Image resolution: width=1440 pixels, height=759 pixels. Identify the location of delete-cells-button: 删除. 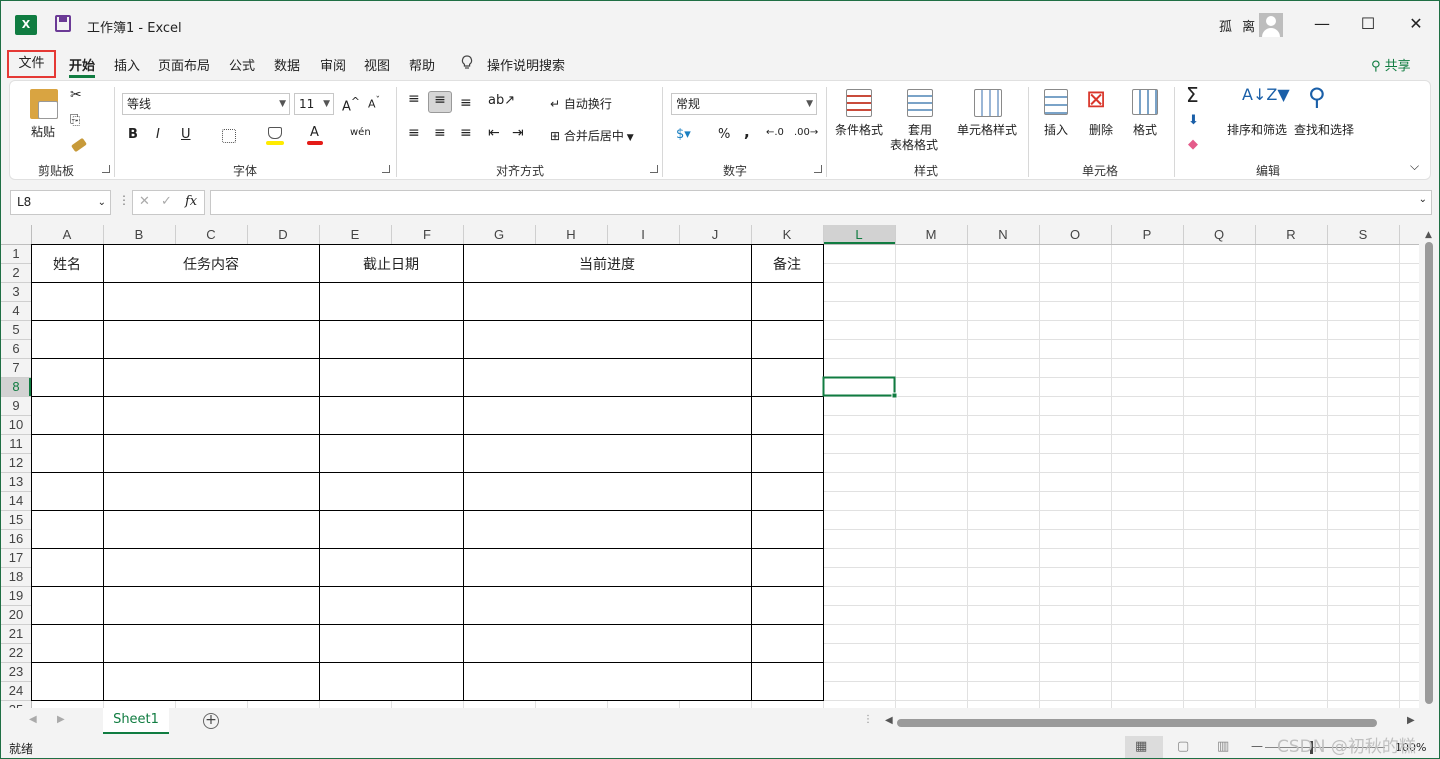
(1101, 129).